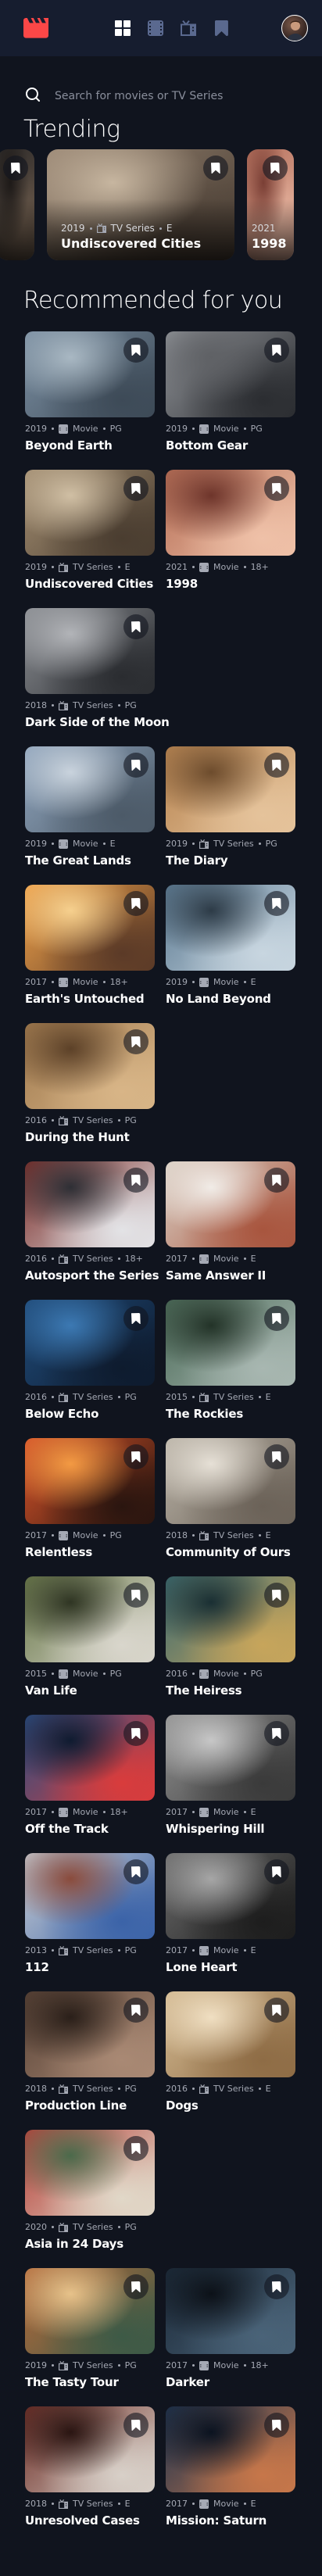 The image size is (322, 2576). I want to click on media-card: 2018 TV Series PG Production Line, so click(90, 2060).